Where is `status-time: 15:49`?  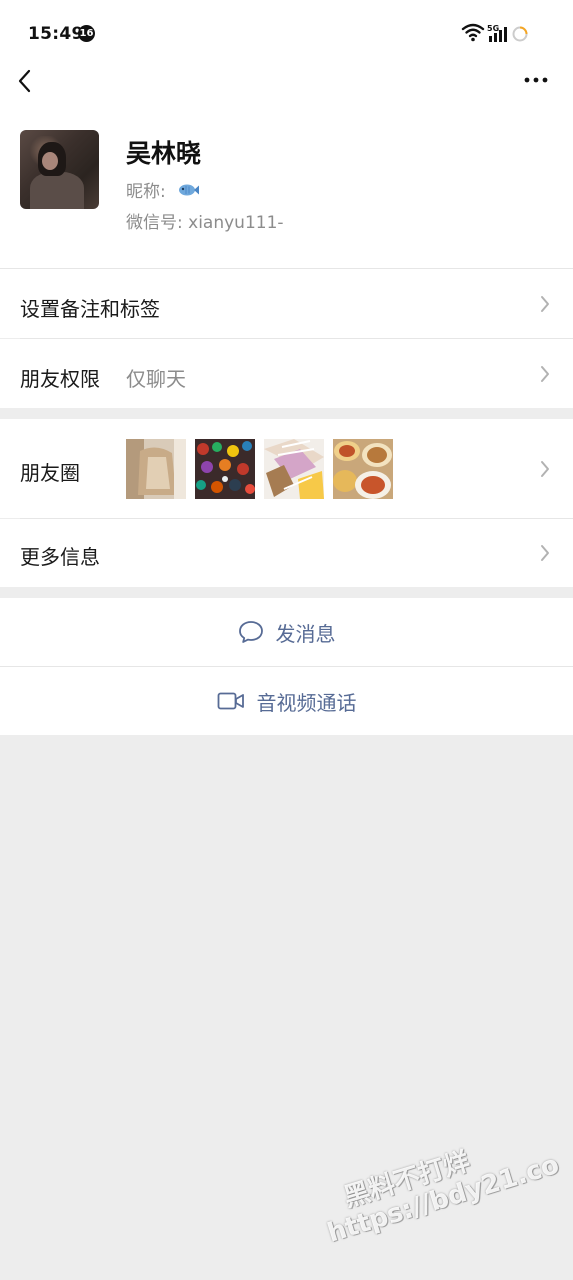
status-time: 15:49 is located at coordinates (56, 34).